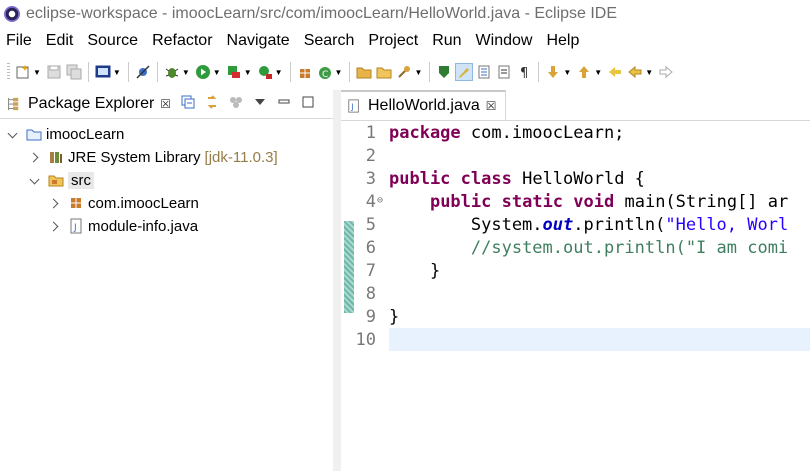 The height and width of the screenshot is (471, 810). Describe the element at coordinates (446, 41) in the screenshot. I see `menu-run: Run` at that location.